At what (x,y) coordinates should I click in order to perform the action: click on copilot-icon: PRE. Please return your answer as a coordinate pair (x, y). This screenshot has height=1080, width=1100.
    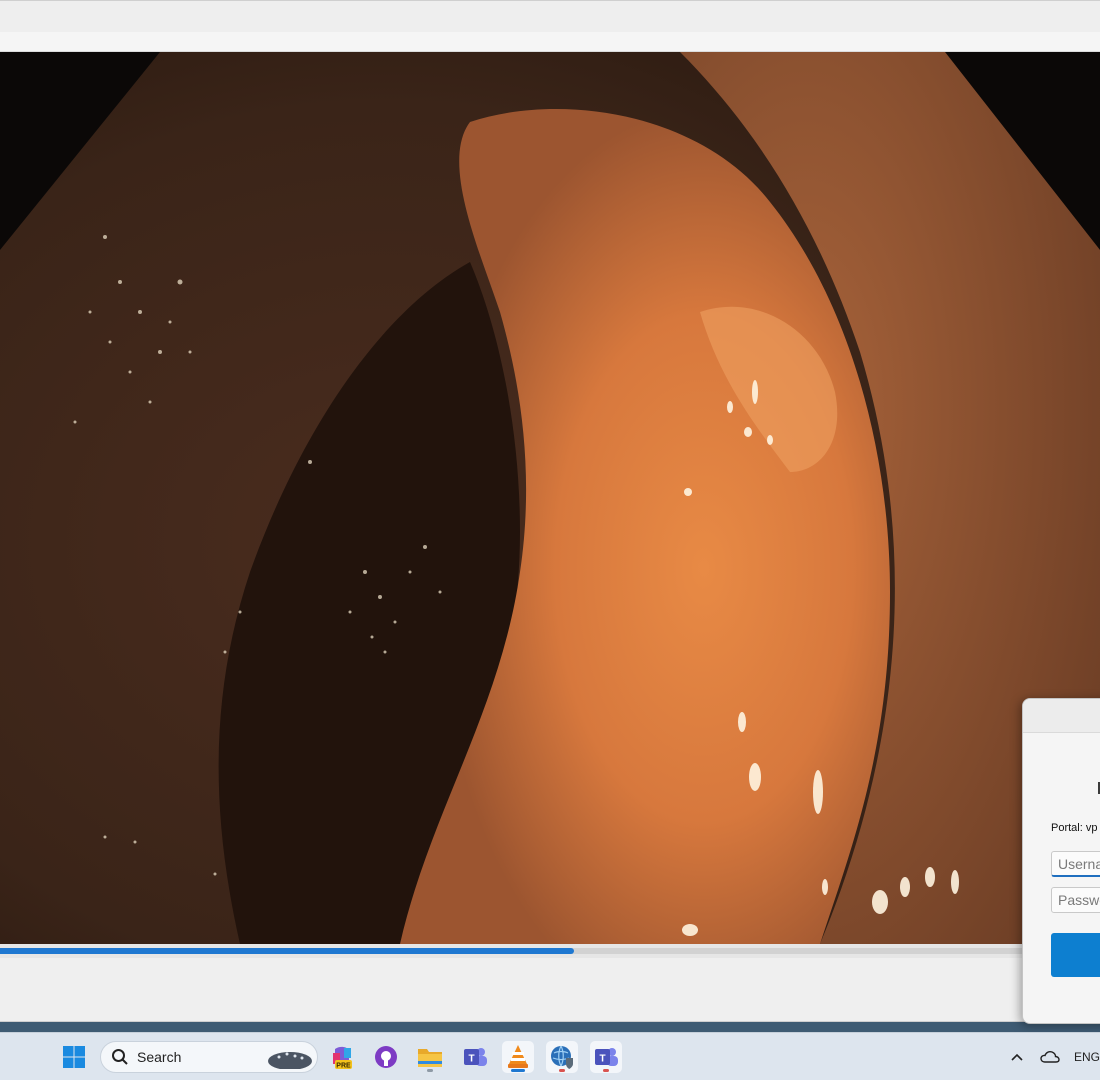
    Looking at the image, I should click on (342, 1058).